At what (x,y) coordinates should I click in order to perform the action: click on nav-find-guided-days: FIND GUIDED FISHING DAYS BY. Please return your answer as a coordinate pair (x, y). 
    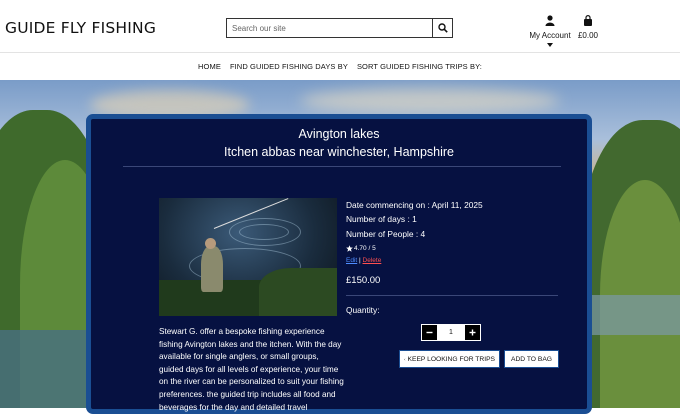
    Looking at the image, I should click on (289, 66).